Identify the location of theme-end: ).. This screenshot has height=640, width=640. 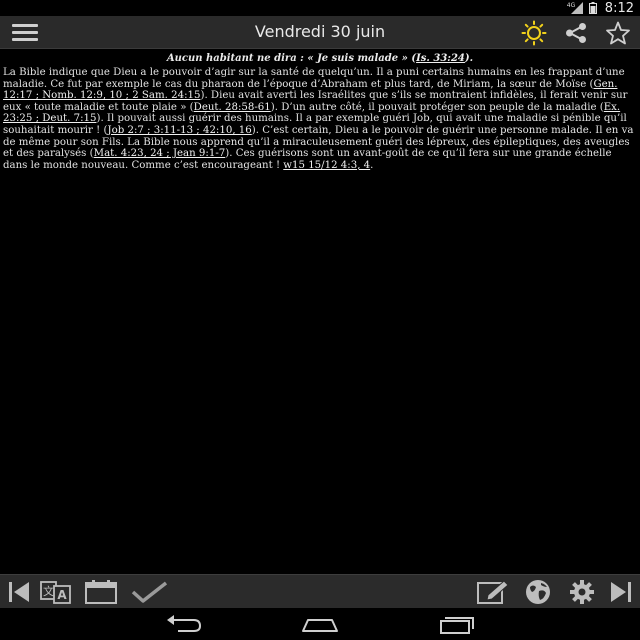
(469, 58).